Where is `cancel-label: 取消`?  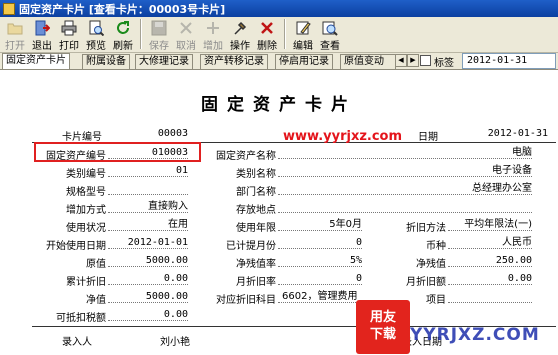 cancel-label: 取消 is located at coordinates (186, 46).